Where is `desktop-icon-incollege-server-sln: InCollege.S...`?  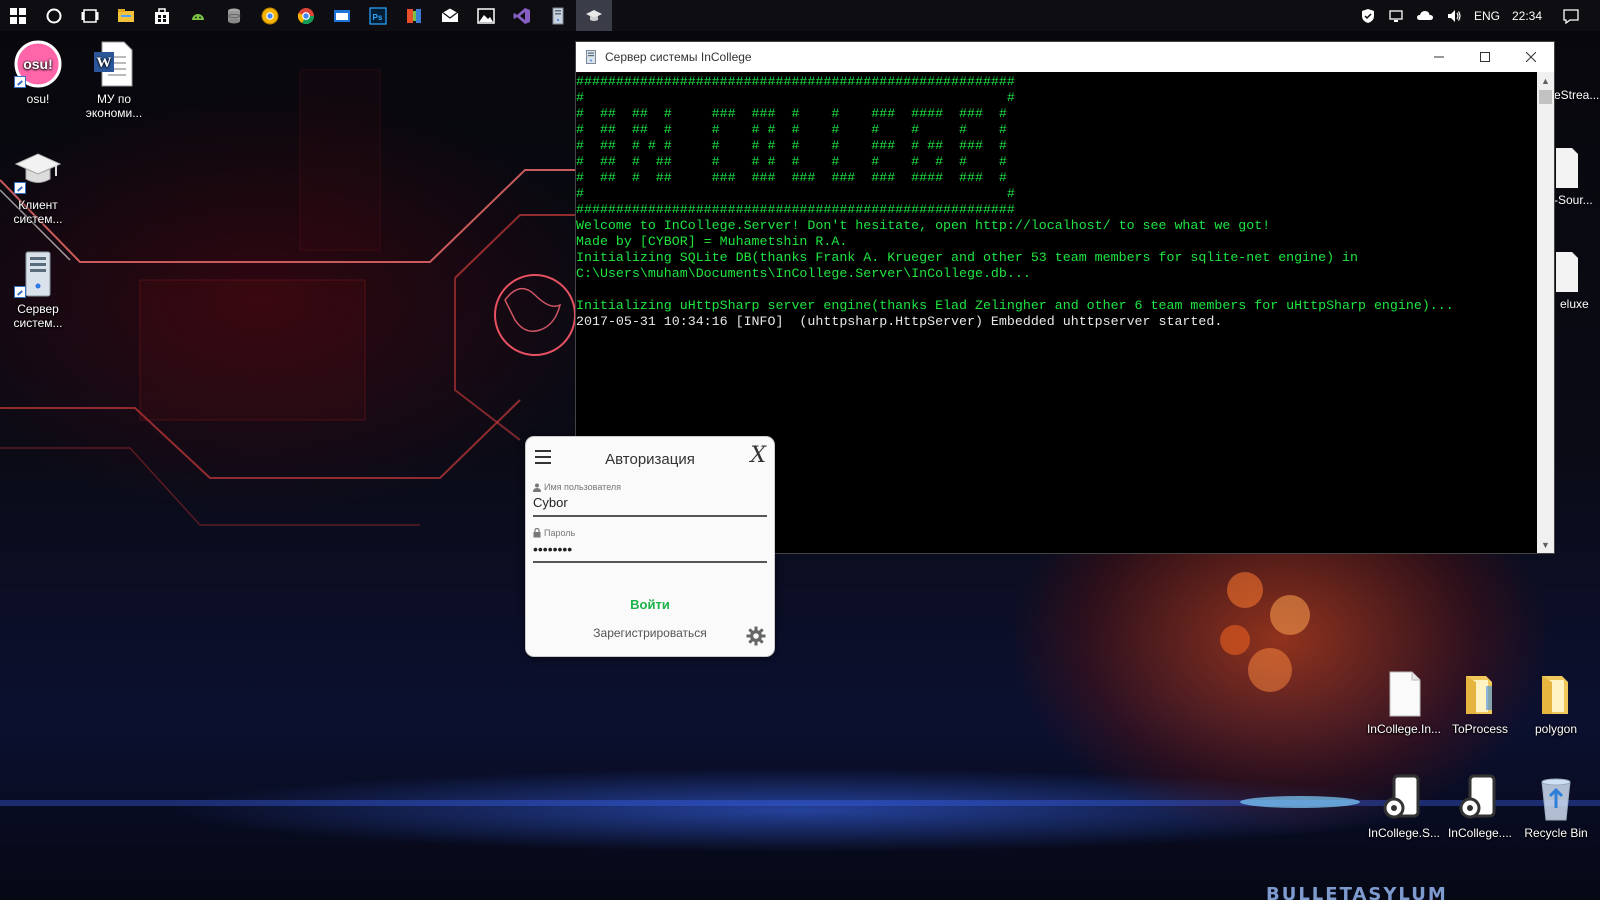 desktop-icon-incollege-server-sln: InCollege.S... is located at coordinates (1404, 807).